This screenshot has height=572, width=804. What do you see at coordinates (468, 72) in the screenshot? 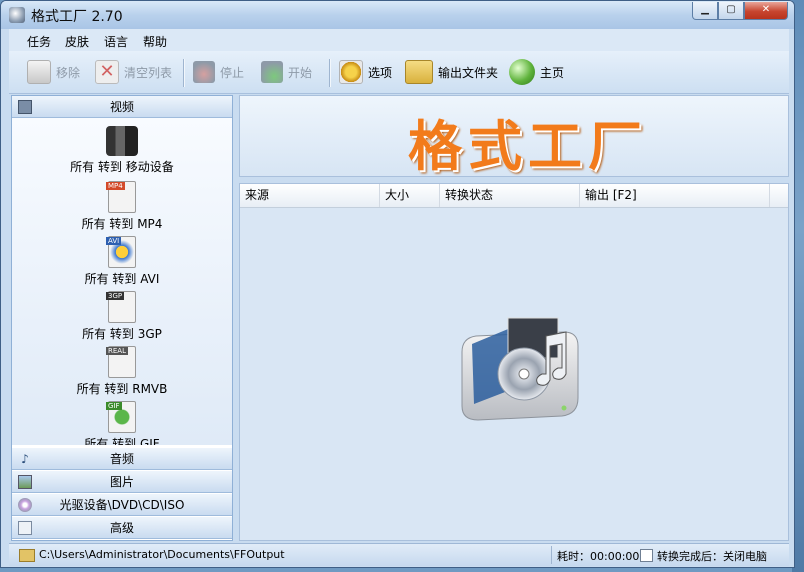
I see `output-folder-label: 输出文件夹` at bounding box center [468, 72].